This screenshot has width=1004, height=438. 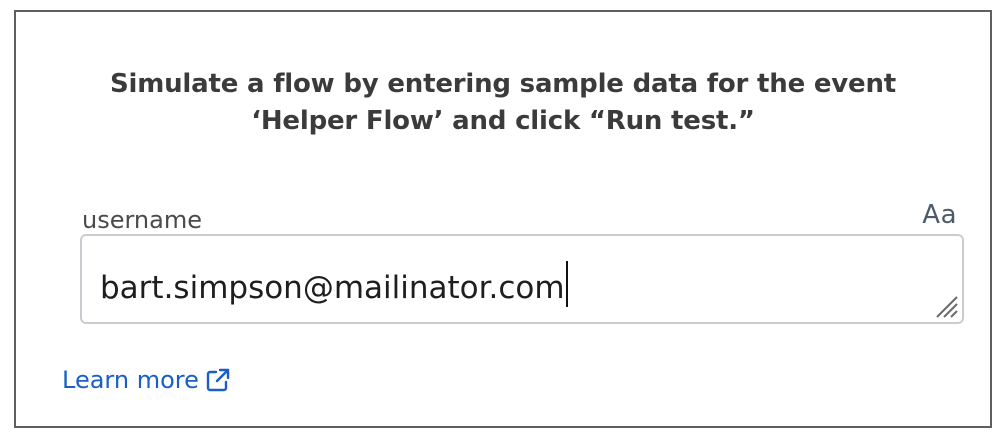 What do you see at coordinates (142, 220) in the screenshot?
I see `username-label: username` at bounding box center [142, 220].